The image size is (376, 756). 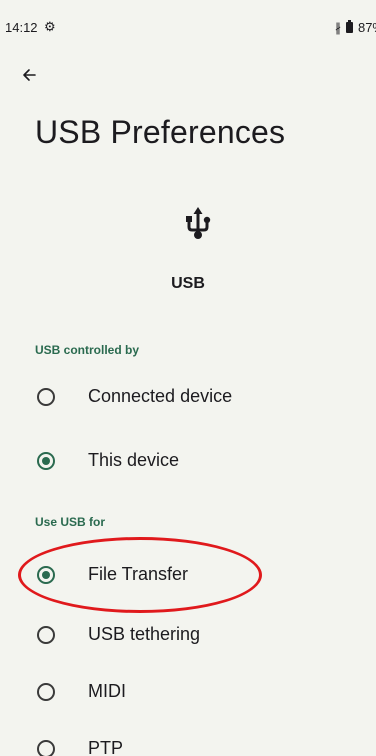 What do you see at coordinates (160, 396) in the screenshot?
I see `option-label: Connected device` at bounding box center [160, 396].